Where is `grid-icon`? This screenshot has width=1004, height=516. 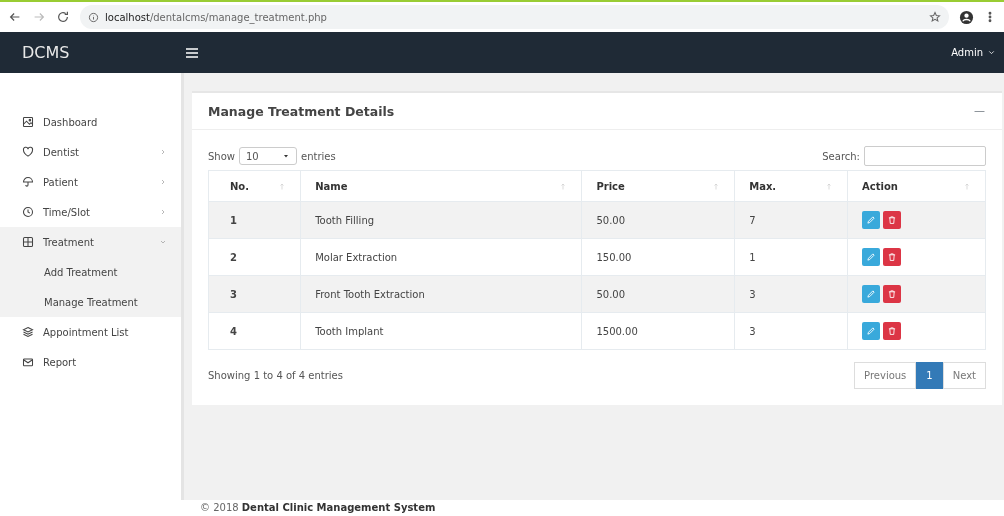 grid-icon is located at coordinates (28, 242).